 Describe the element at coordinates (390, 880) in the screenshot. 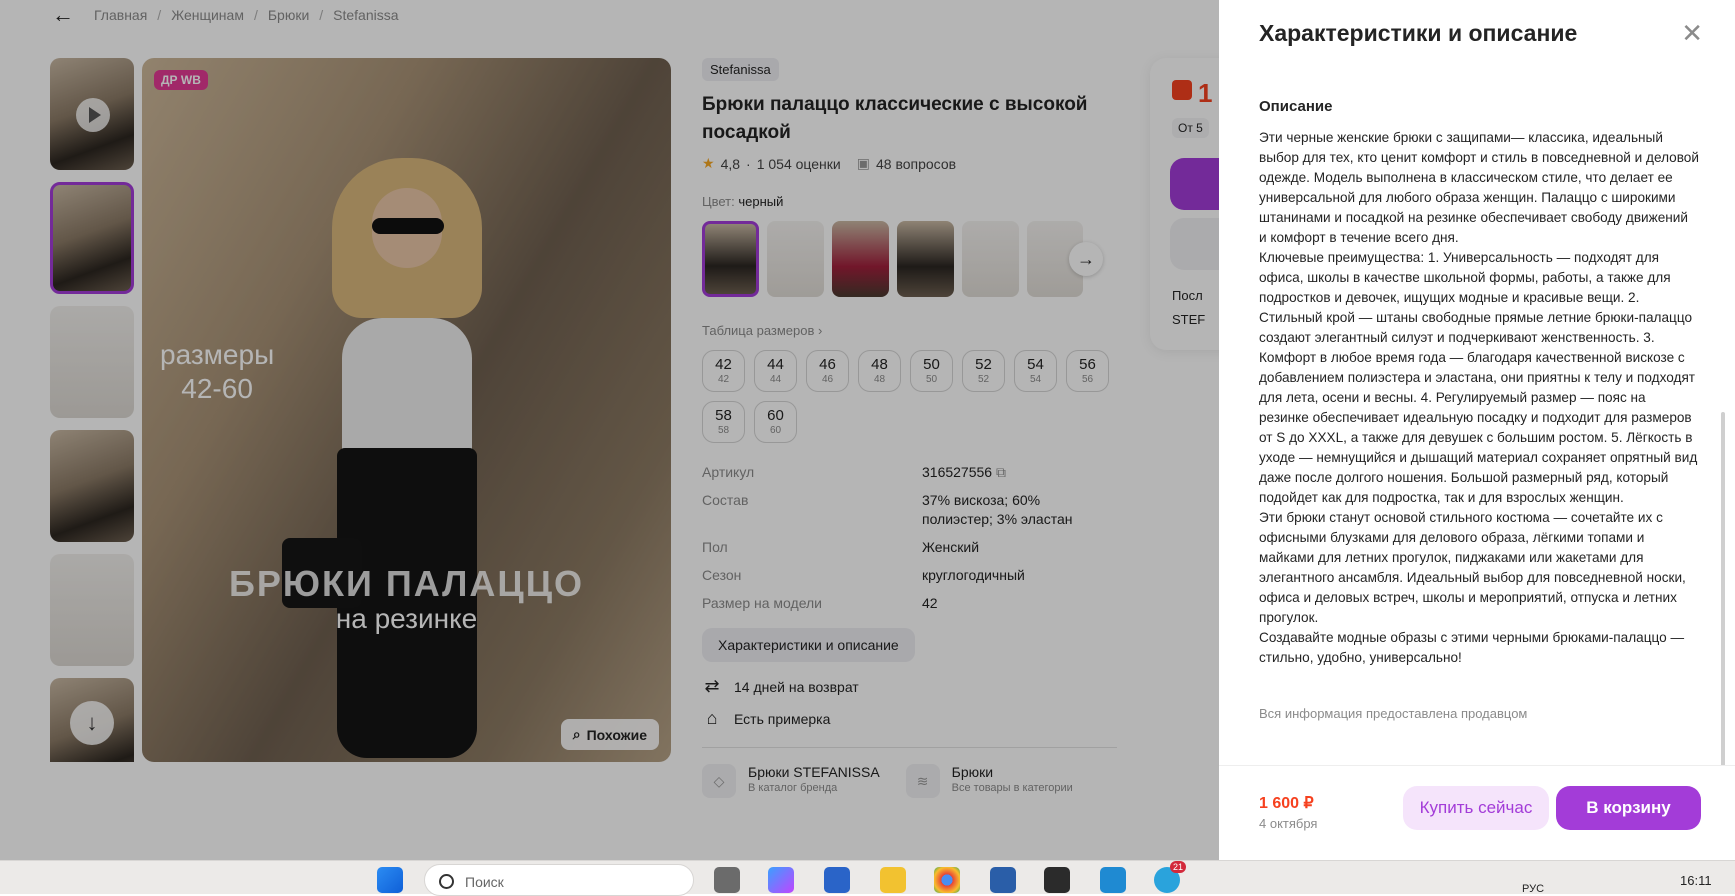

I see `windows-start-icon` at that location.